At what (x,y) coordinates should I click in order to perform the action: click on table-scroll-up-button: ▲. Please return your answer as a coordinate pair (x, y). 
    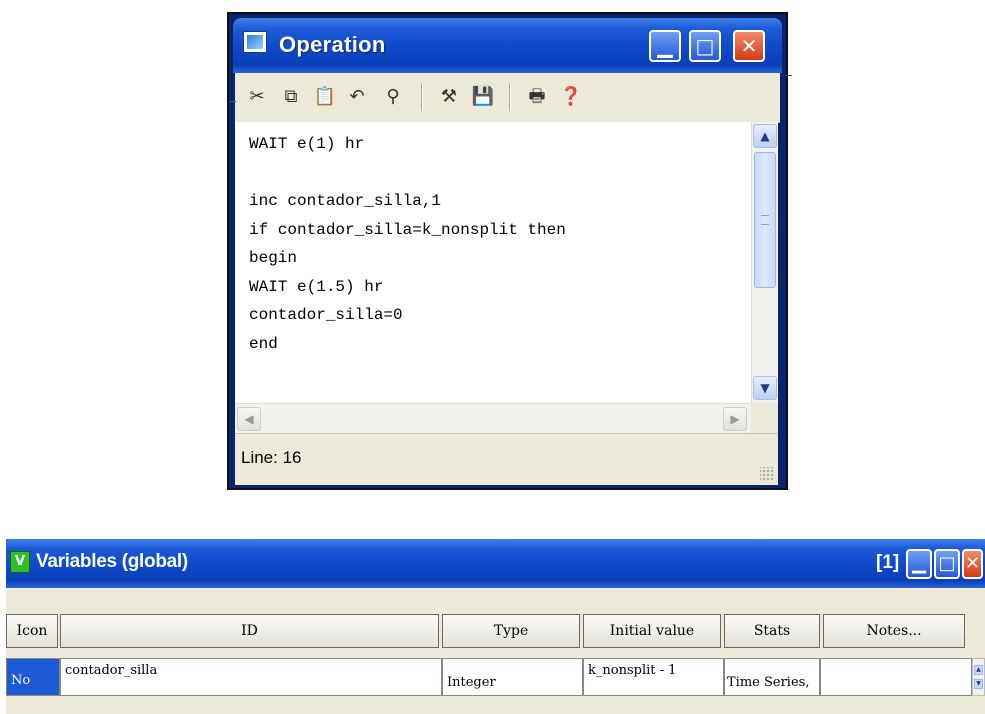
    Looking at the image, I should click on (978, 670).